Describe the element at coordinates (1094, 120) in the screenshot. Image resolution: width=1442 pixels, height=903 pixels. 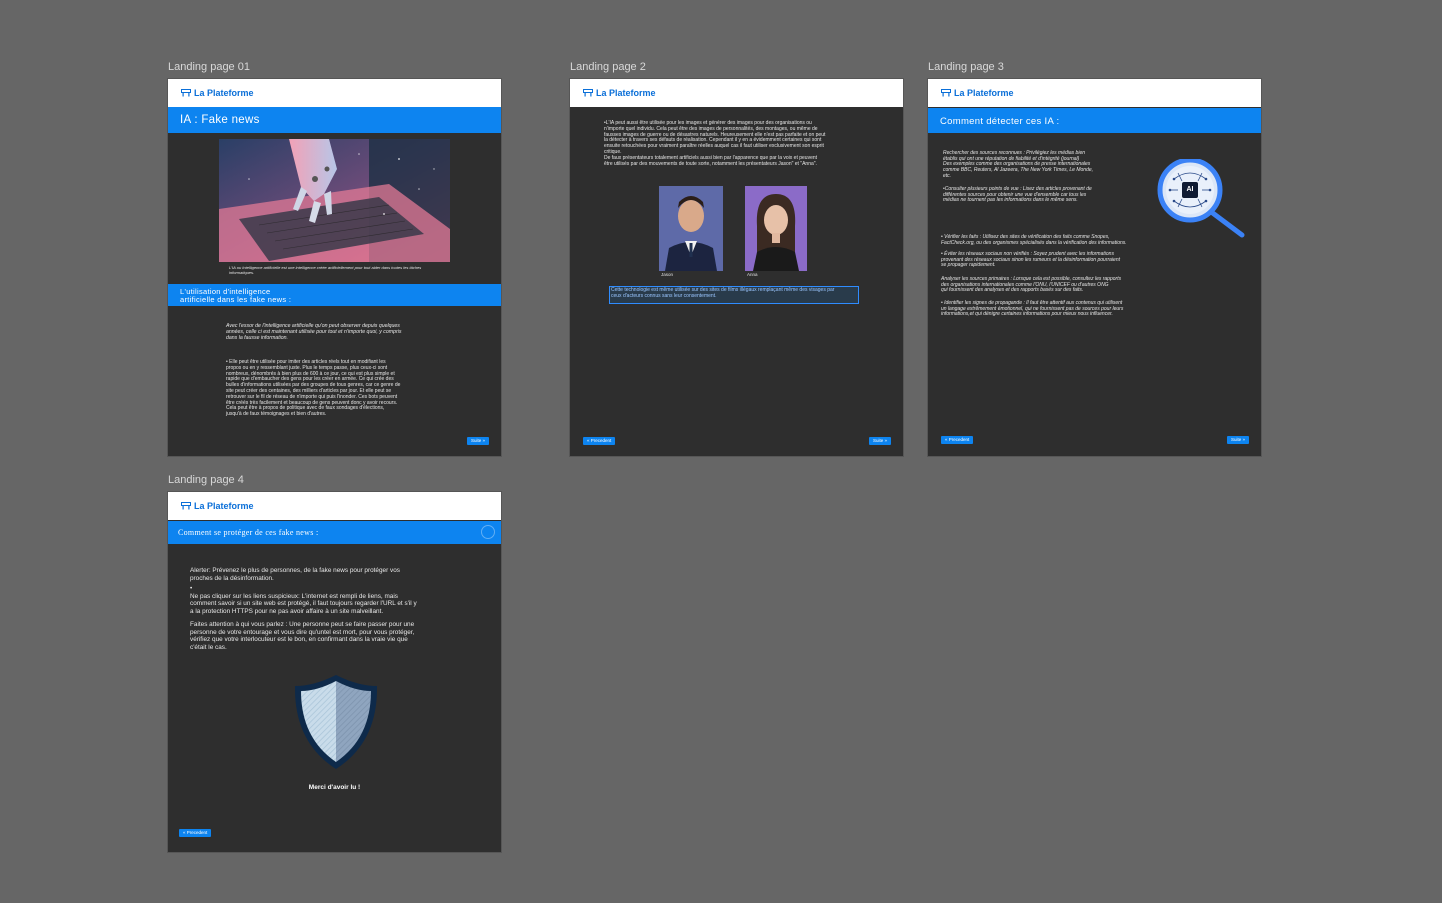
I see `title-band: Comment détecter ces IA :` at that location.